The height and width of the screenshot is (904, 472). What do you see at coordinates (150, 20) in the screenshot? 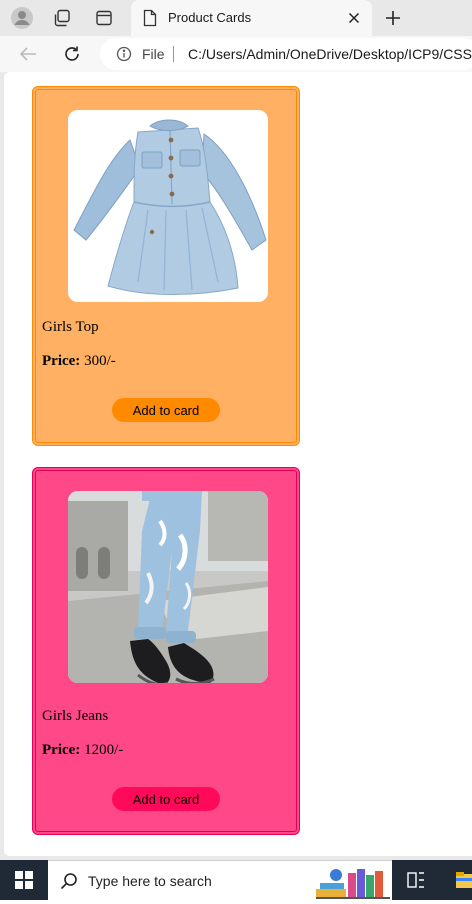
I see `page-icon` at bounding box center [150, 20].